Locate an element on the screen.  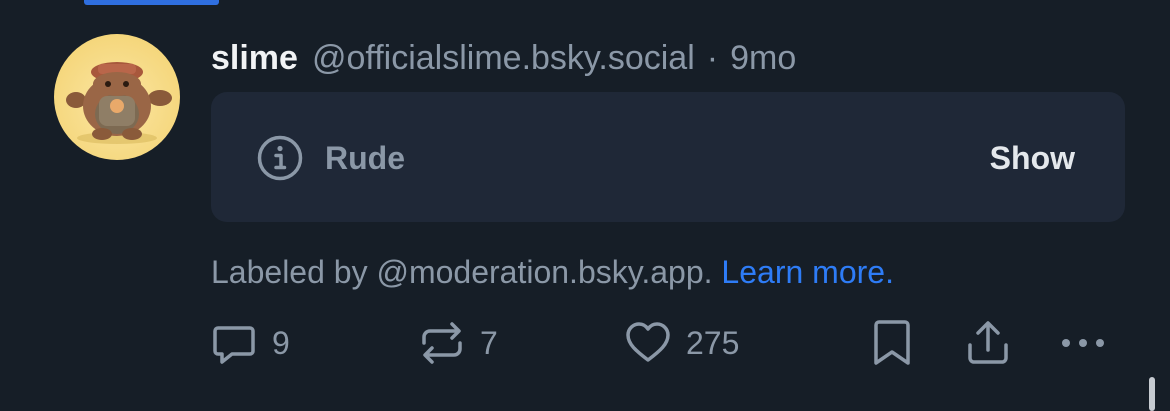
avatar is located at coordinates (117, 97).